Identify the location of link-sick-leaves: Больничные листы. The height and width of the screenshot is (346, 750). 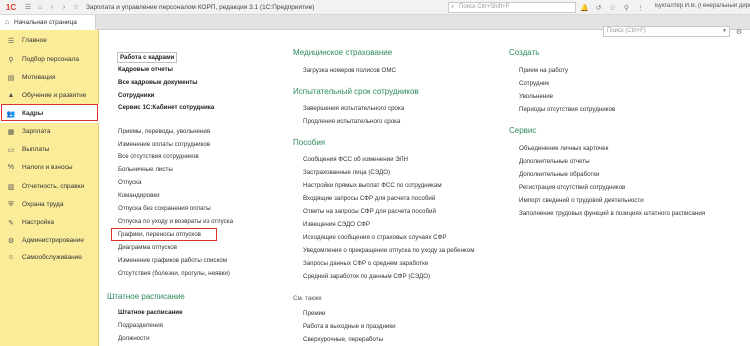
(145, 169).